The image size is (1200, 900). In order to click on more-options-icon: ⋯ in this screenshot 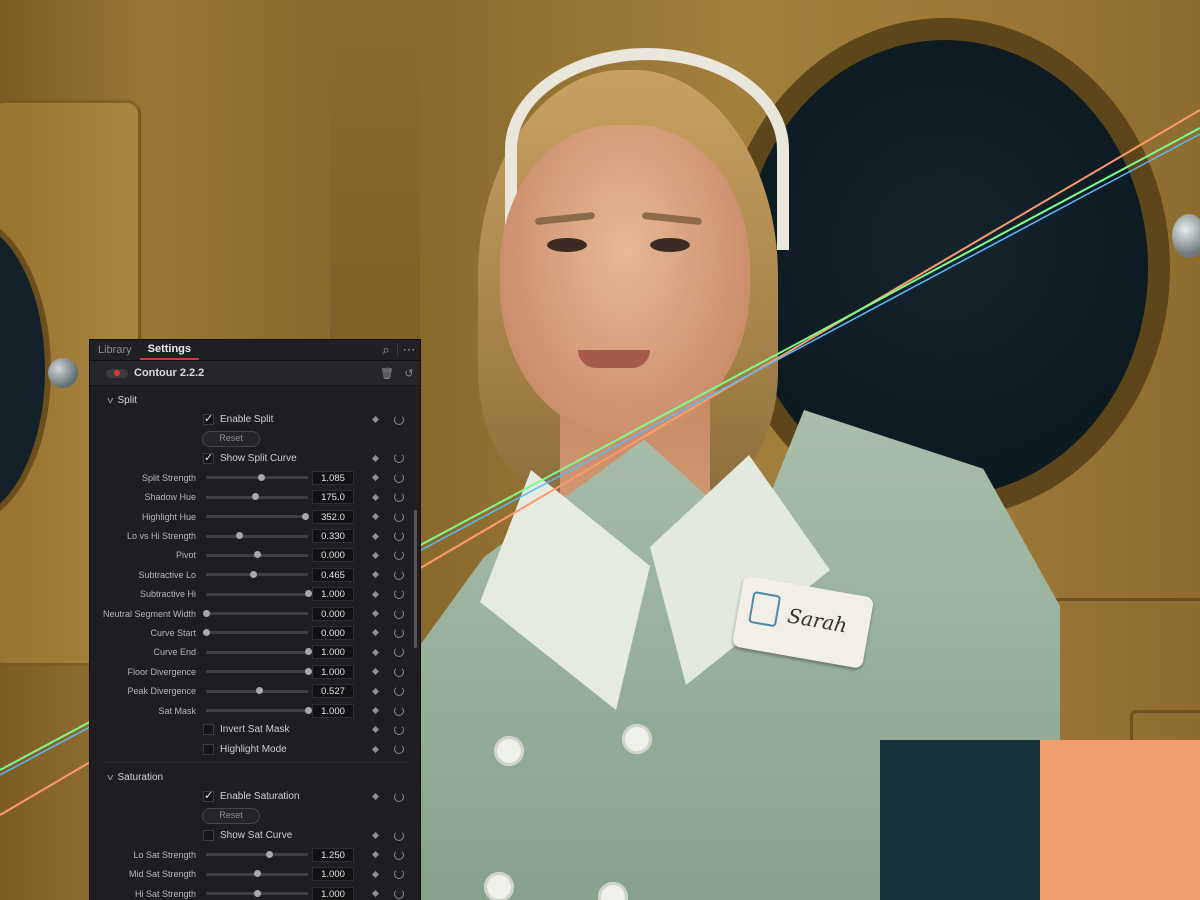, I will do `click(409, 350)`.